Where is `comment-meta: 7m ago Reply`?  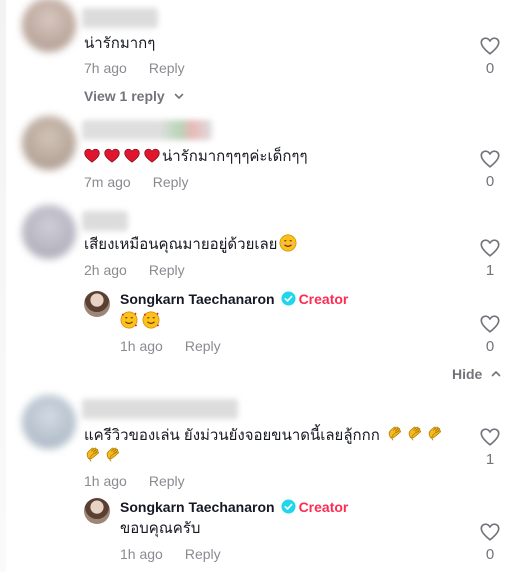
comment-meta: 7m ago Reply is located at coordinates (136, 182).